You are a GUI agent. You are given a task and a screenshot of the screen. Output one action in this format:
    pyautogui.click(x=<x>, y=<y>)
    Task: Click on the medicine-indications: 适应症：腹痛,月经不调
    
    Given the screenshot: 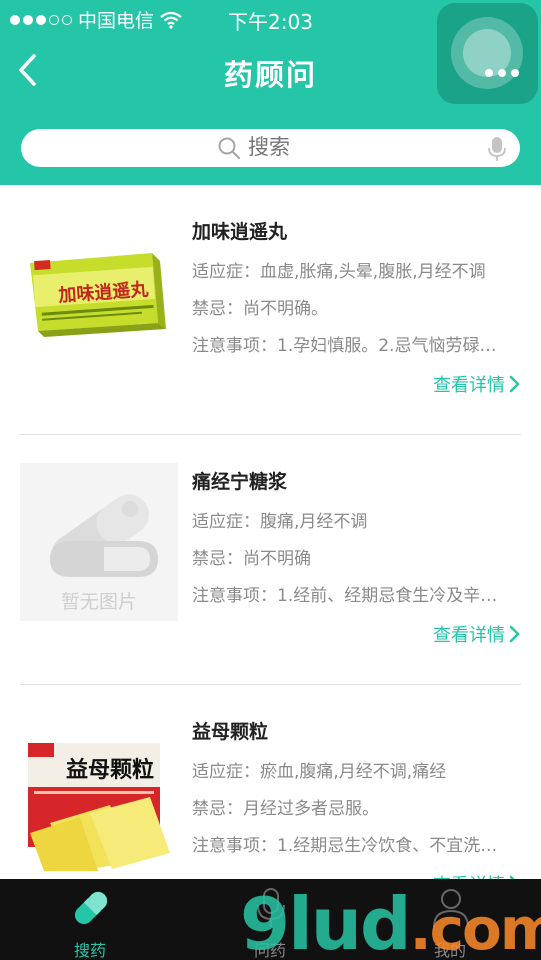 What is the action you would take?
    pyautogui.click(x=280, y=522)
    